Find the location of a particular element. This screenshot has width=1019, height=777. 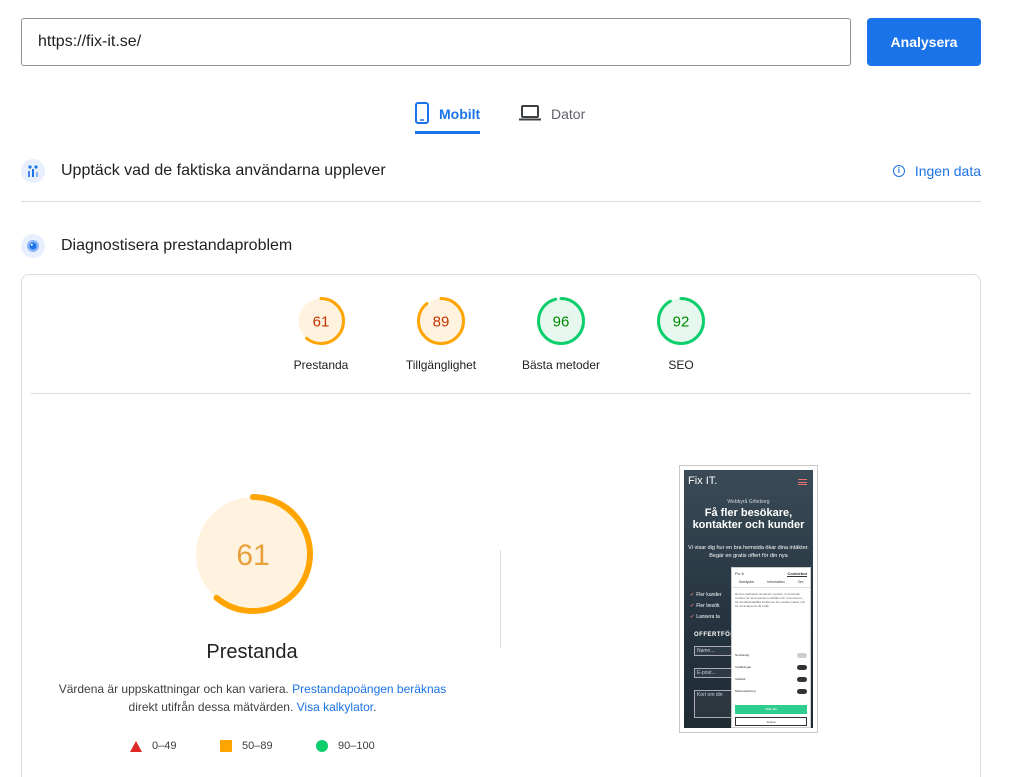

legend-pass: 90–100 is located at coordinates (345, 746).